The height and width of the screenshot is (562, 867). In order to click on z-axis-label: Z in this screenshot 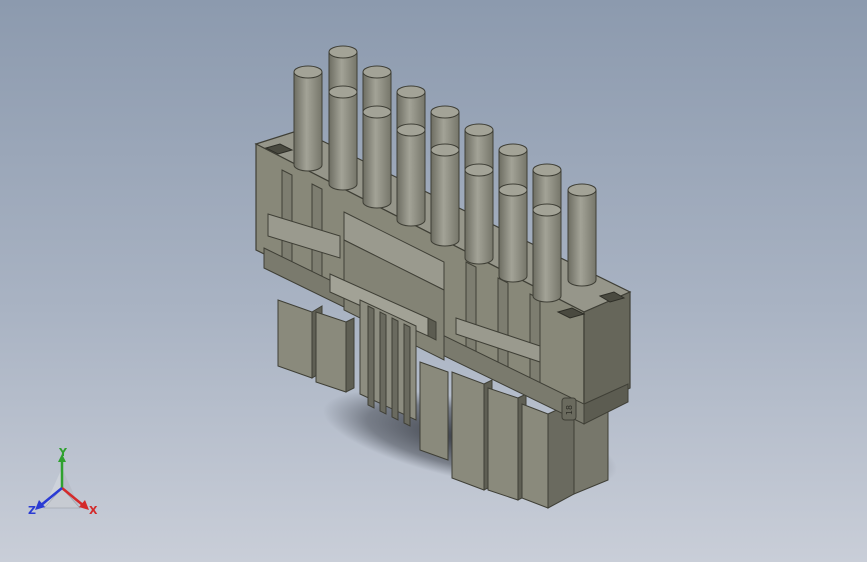, I will do `click(32, 510)`.